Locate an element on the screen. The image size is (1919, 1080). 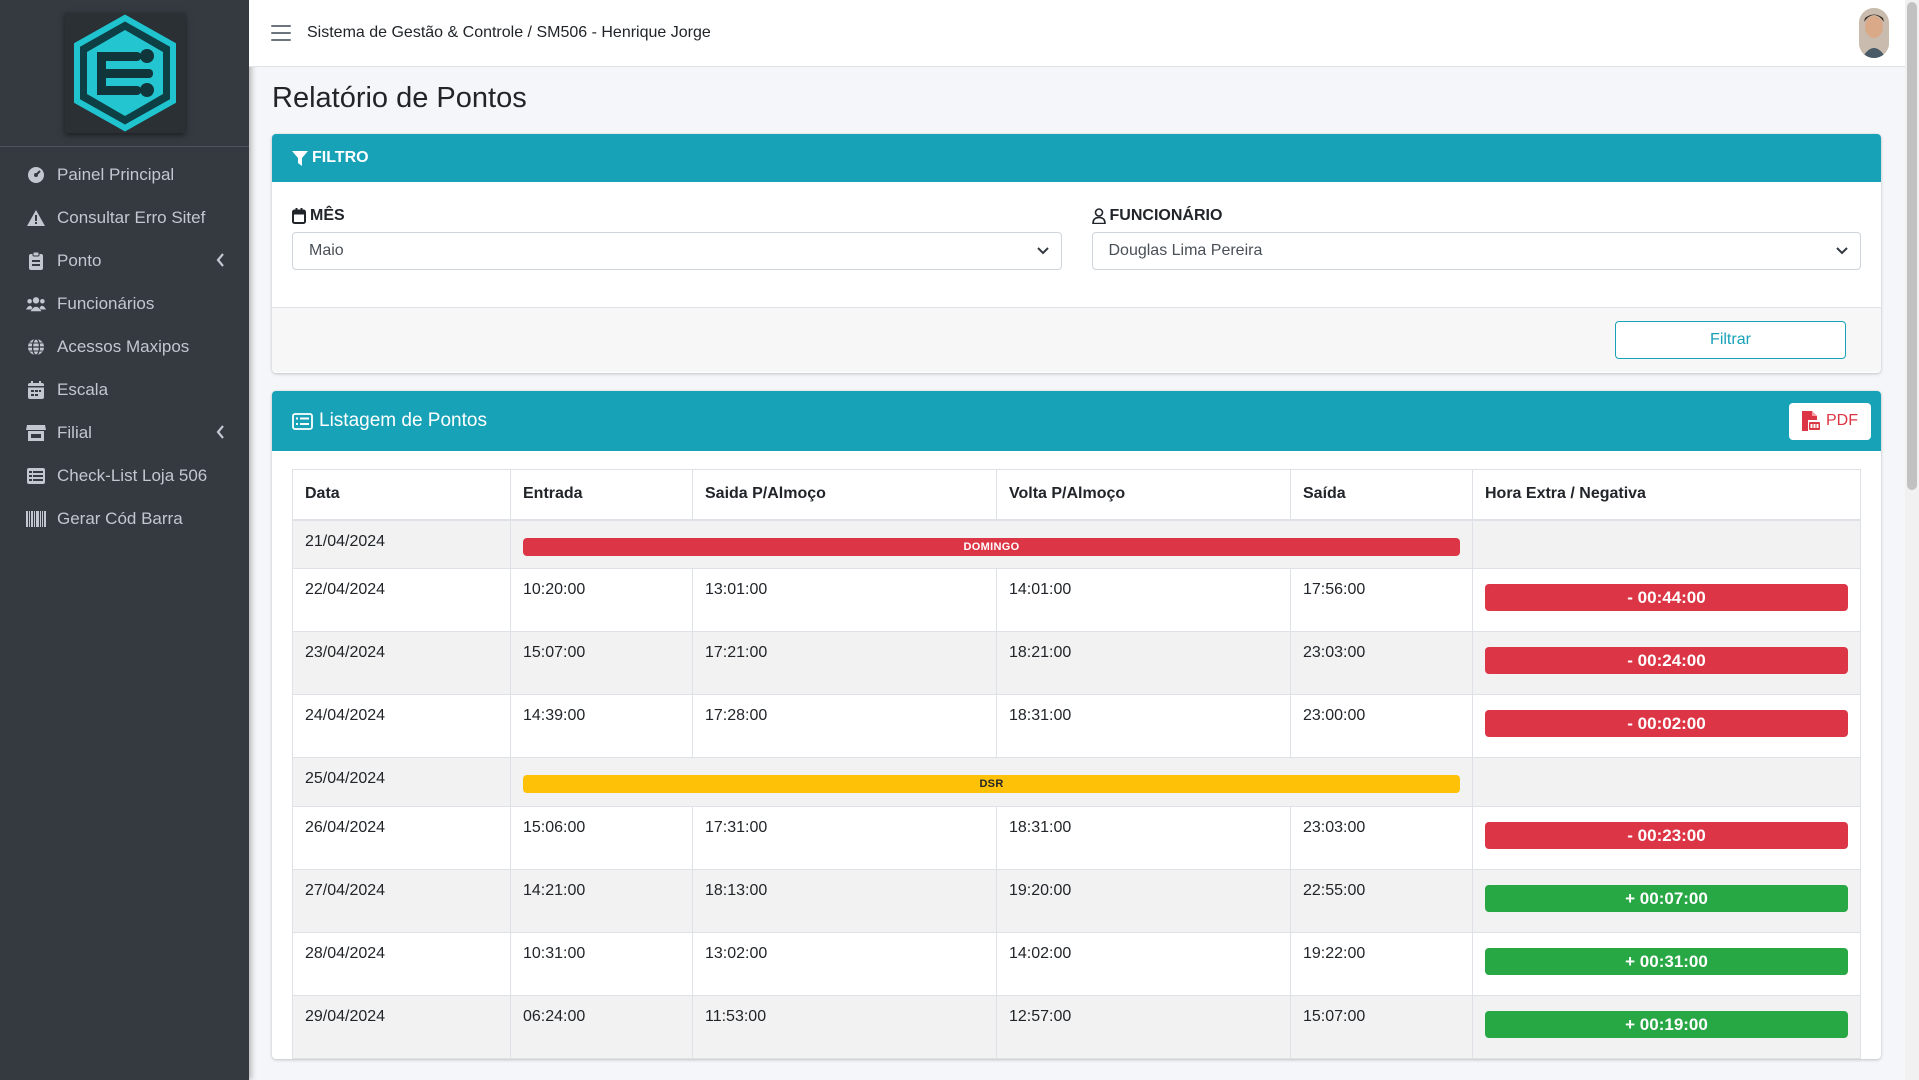
sidebar-item-consultar-erro-sitef: Consultar Erro Sitef is located at coordinates (124, 217).